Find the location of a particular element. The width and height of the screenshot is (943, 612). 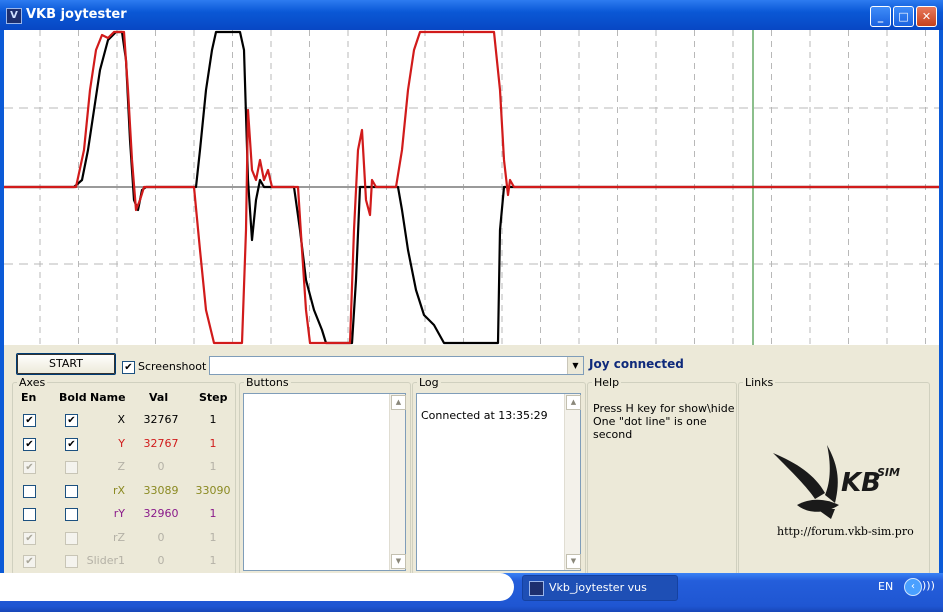

maximize-icon: □ is located at coordinates (903, 16).